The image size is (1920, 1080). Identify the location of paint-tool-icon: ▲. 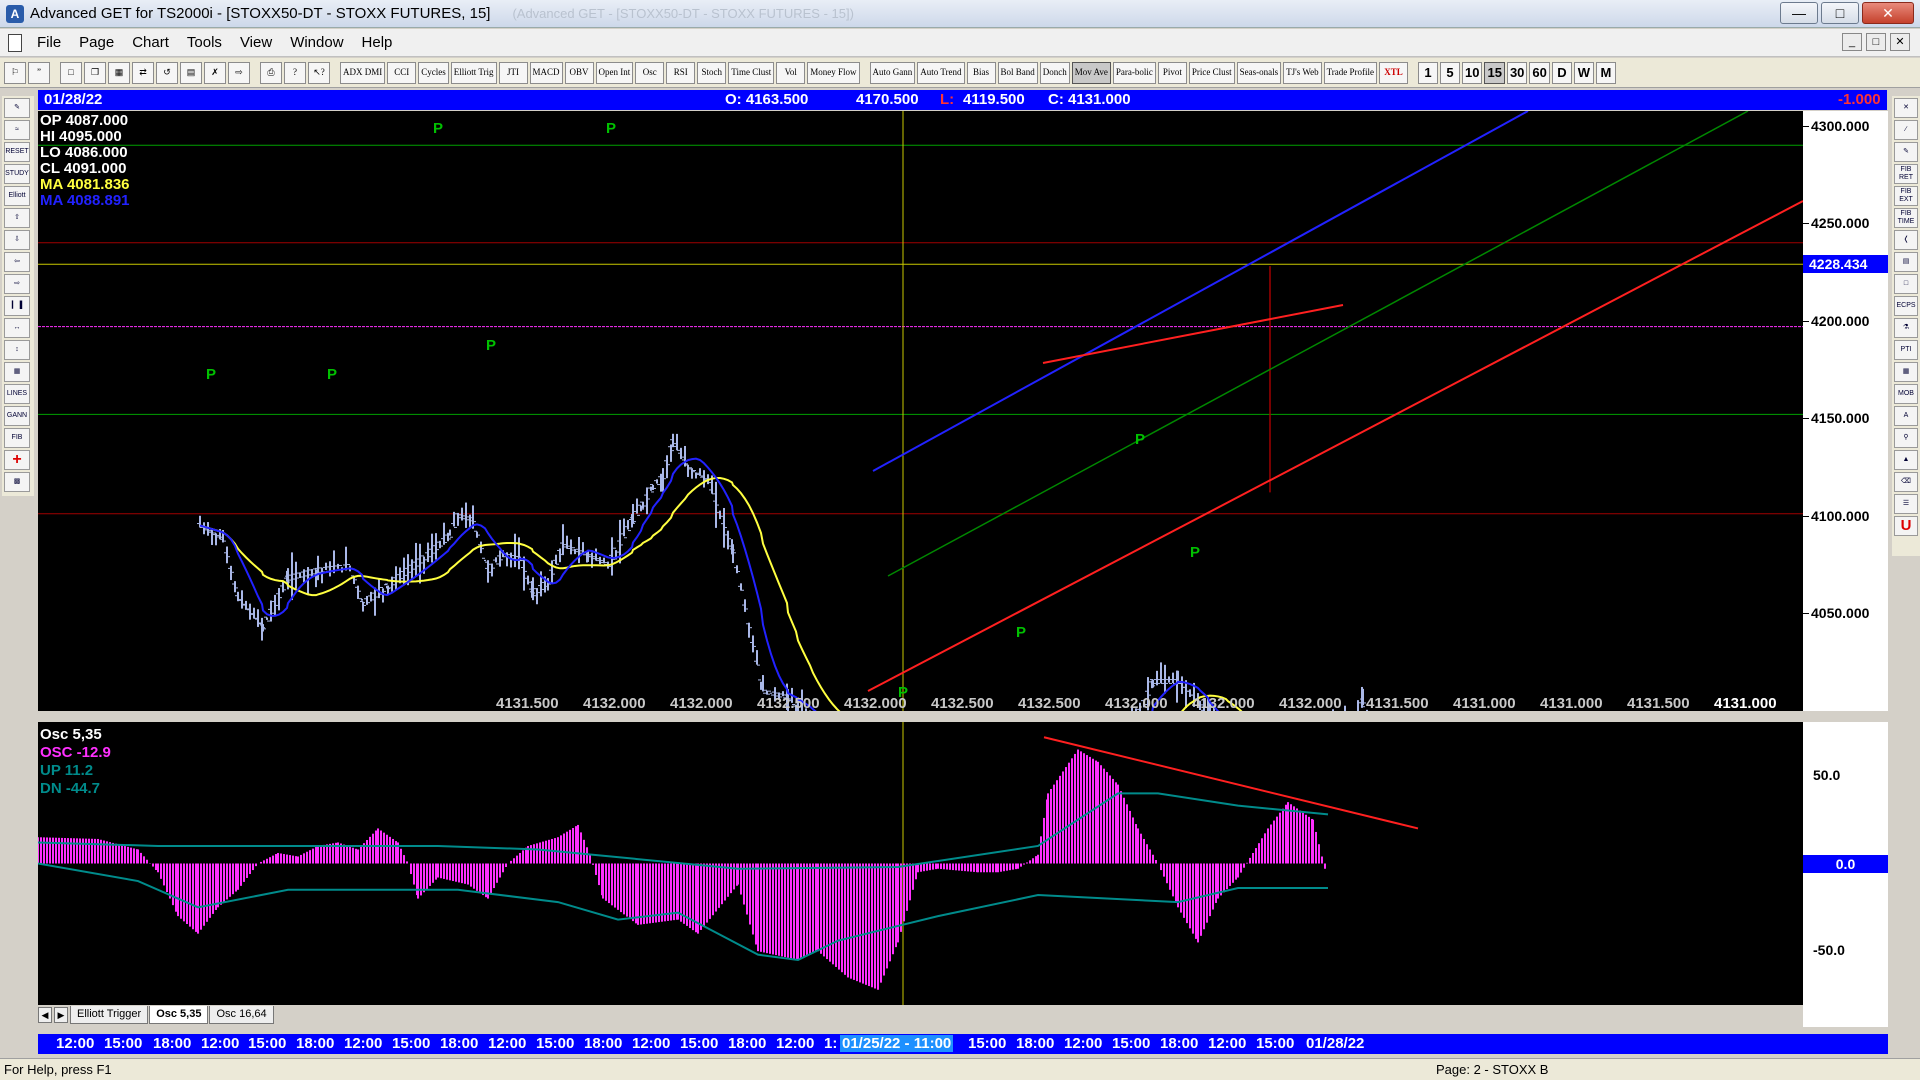
(1906, 460).